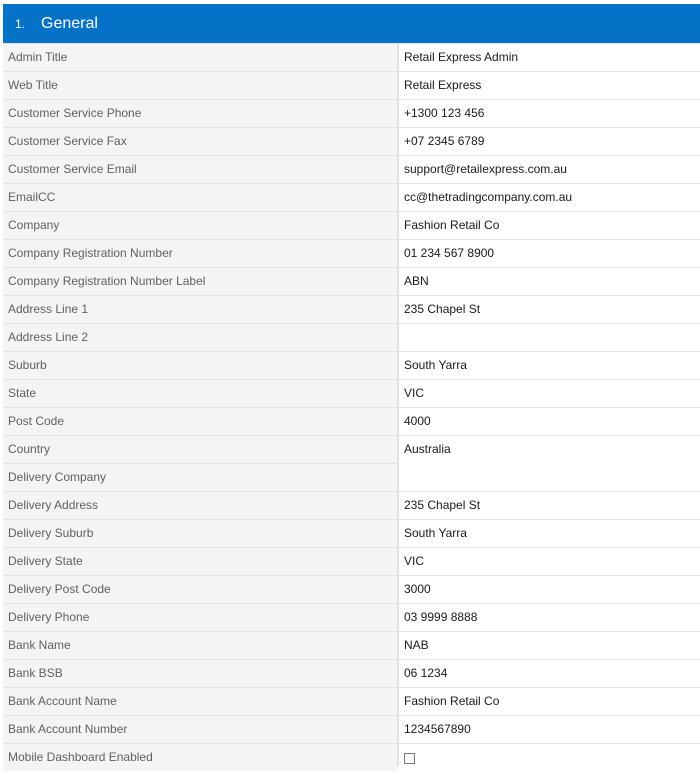 This screenshot has width=700, height=772. I want to click on field-row-delivery-phone: Delivery Phone 03 9999 8888, so click(351, 617).